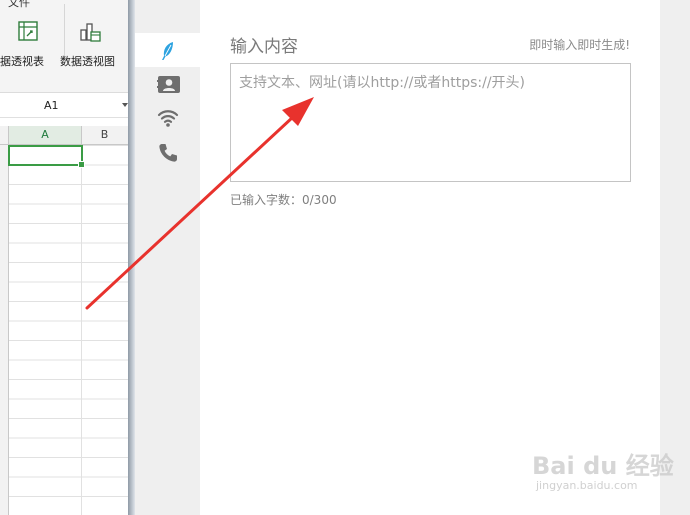 The width and height of the screenshot is (690, 515). I want to click on pivot-table-button: 据透视表, so click(28, 45).